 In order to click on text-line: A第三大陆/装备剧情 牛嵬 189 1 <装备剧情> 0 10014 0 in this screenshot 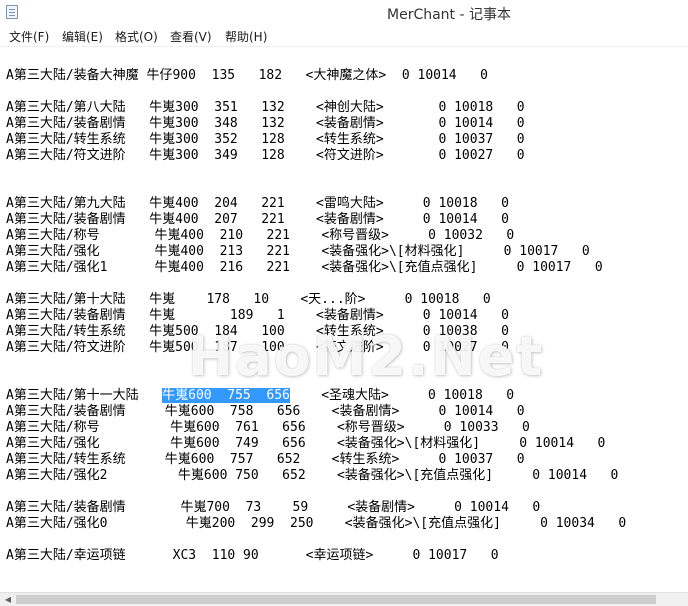, I will do `click(257, 315)`.